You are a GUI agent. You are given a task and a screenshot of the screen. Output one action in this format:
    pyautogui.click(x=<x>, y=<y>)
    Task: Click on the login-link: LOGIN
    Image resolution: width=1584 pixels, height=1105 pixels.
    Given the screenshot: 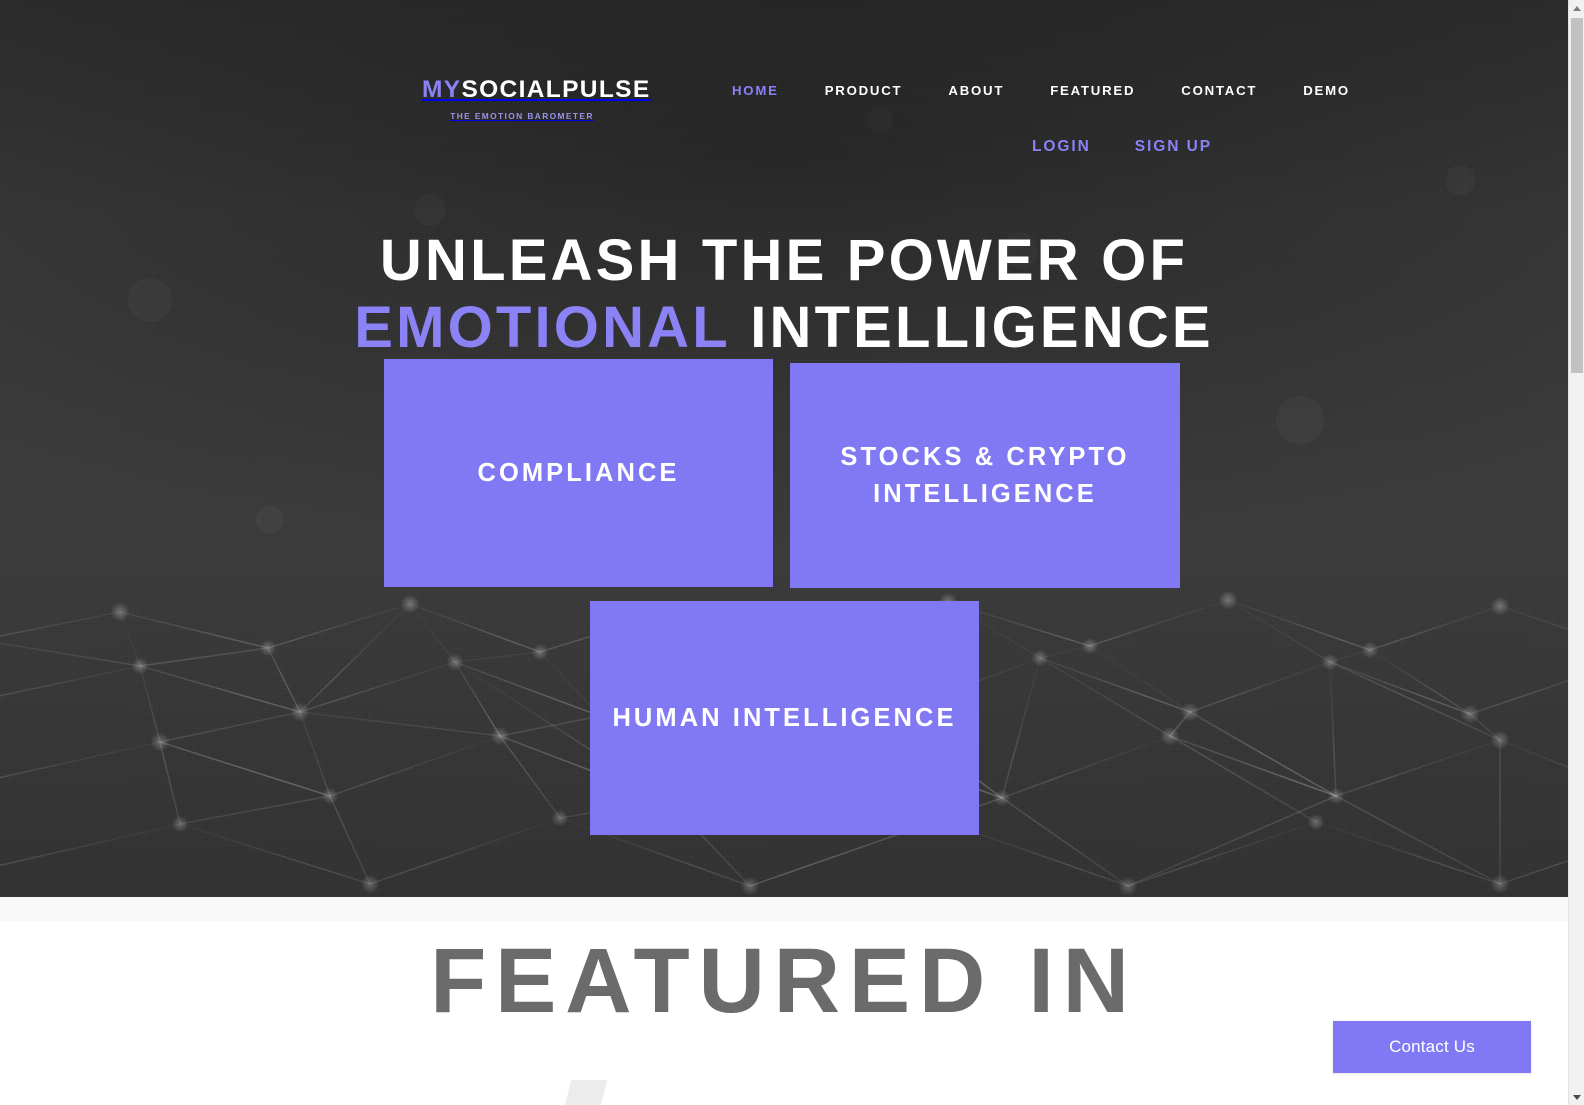 What is the action you would take?
    pyautogui.click(x=1061, y=147)
    